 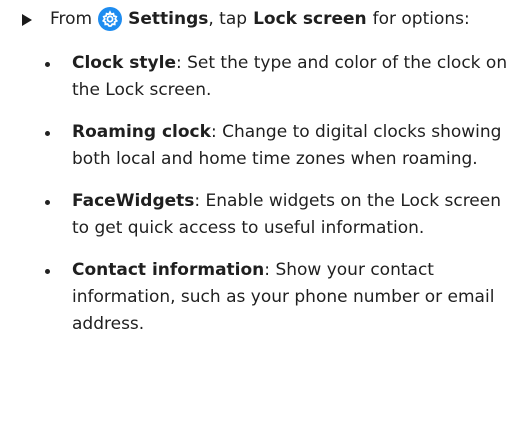 What do you see at coordinates (124, 63) in the screenshot?
I see `item-label: Clock style` at bounding box center [124, 63].